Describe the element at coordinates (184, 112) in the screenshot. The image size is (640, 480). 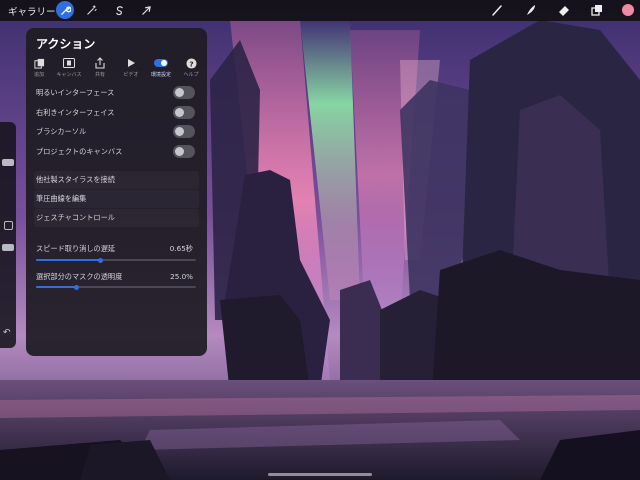
I see `right-hand-interface-toggle` at that location.